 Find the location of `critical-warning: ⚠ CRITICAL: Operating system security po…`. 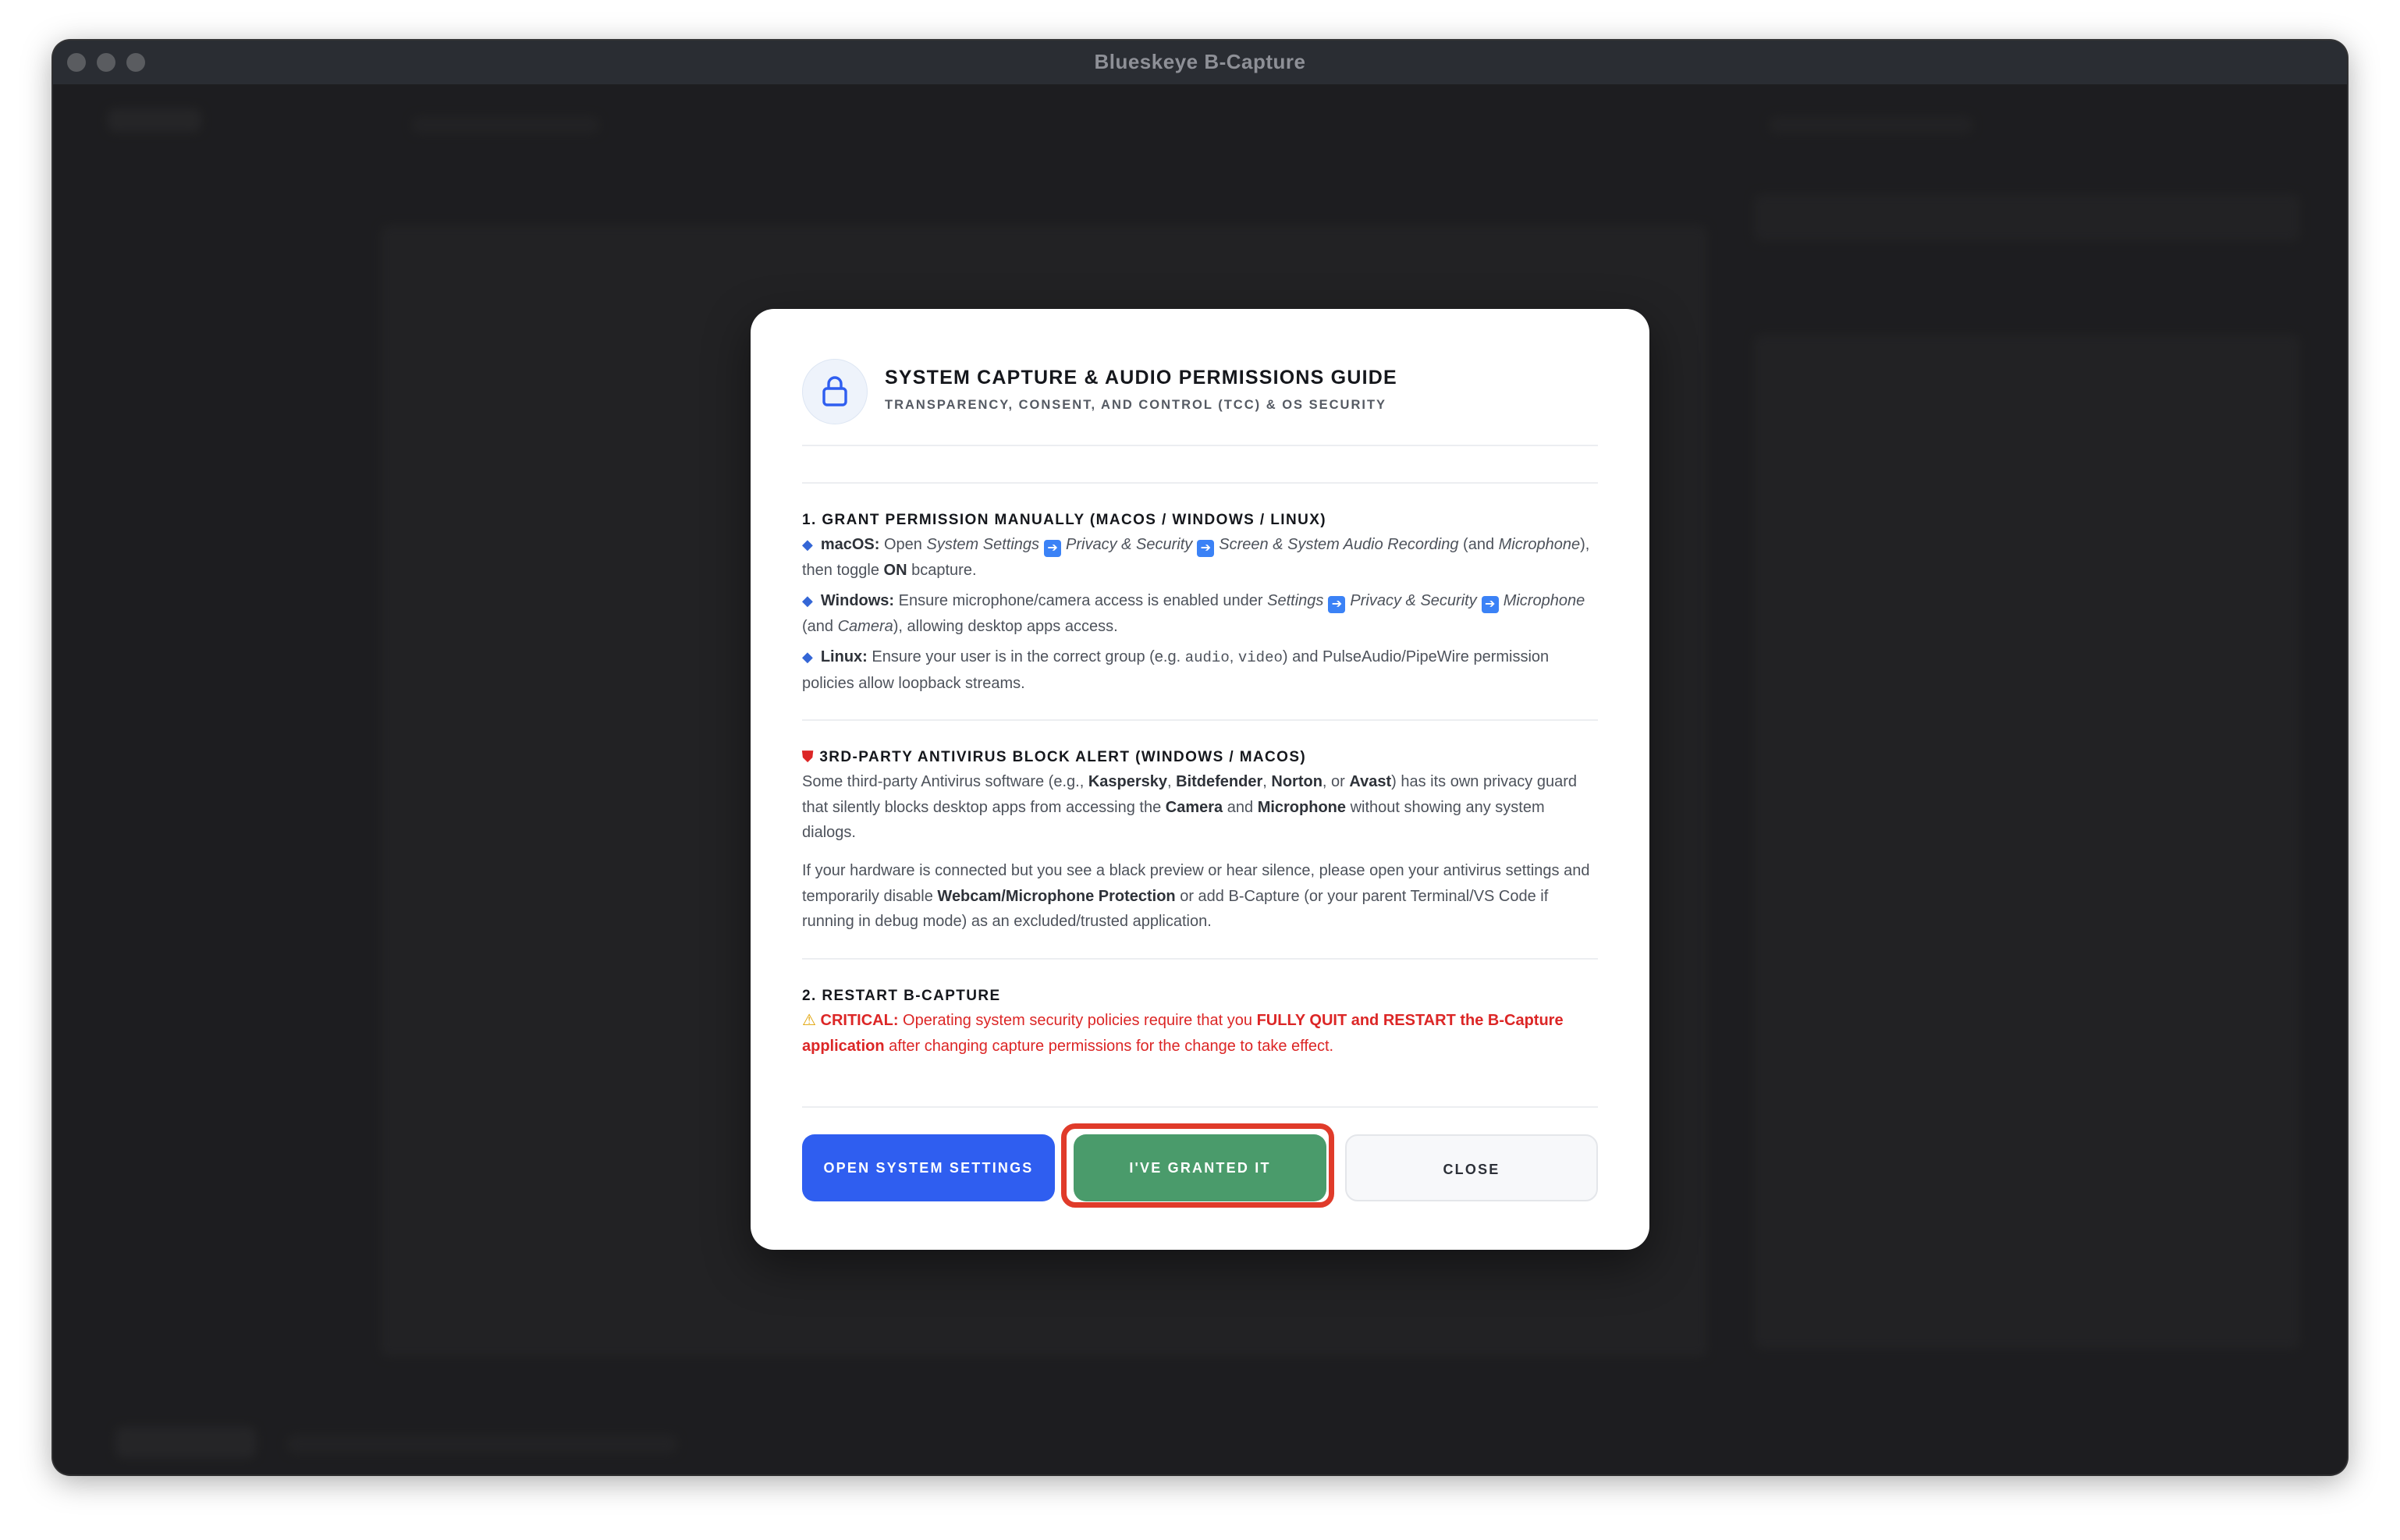

critical-warning: ⚠ CRITICAL: Operating system security po… is located at coordinates (1183, 1033).